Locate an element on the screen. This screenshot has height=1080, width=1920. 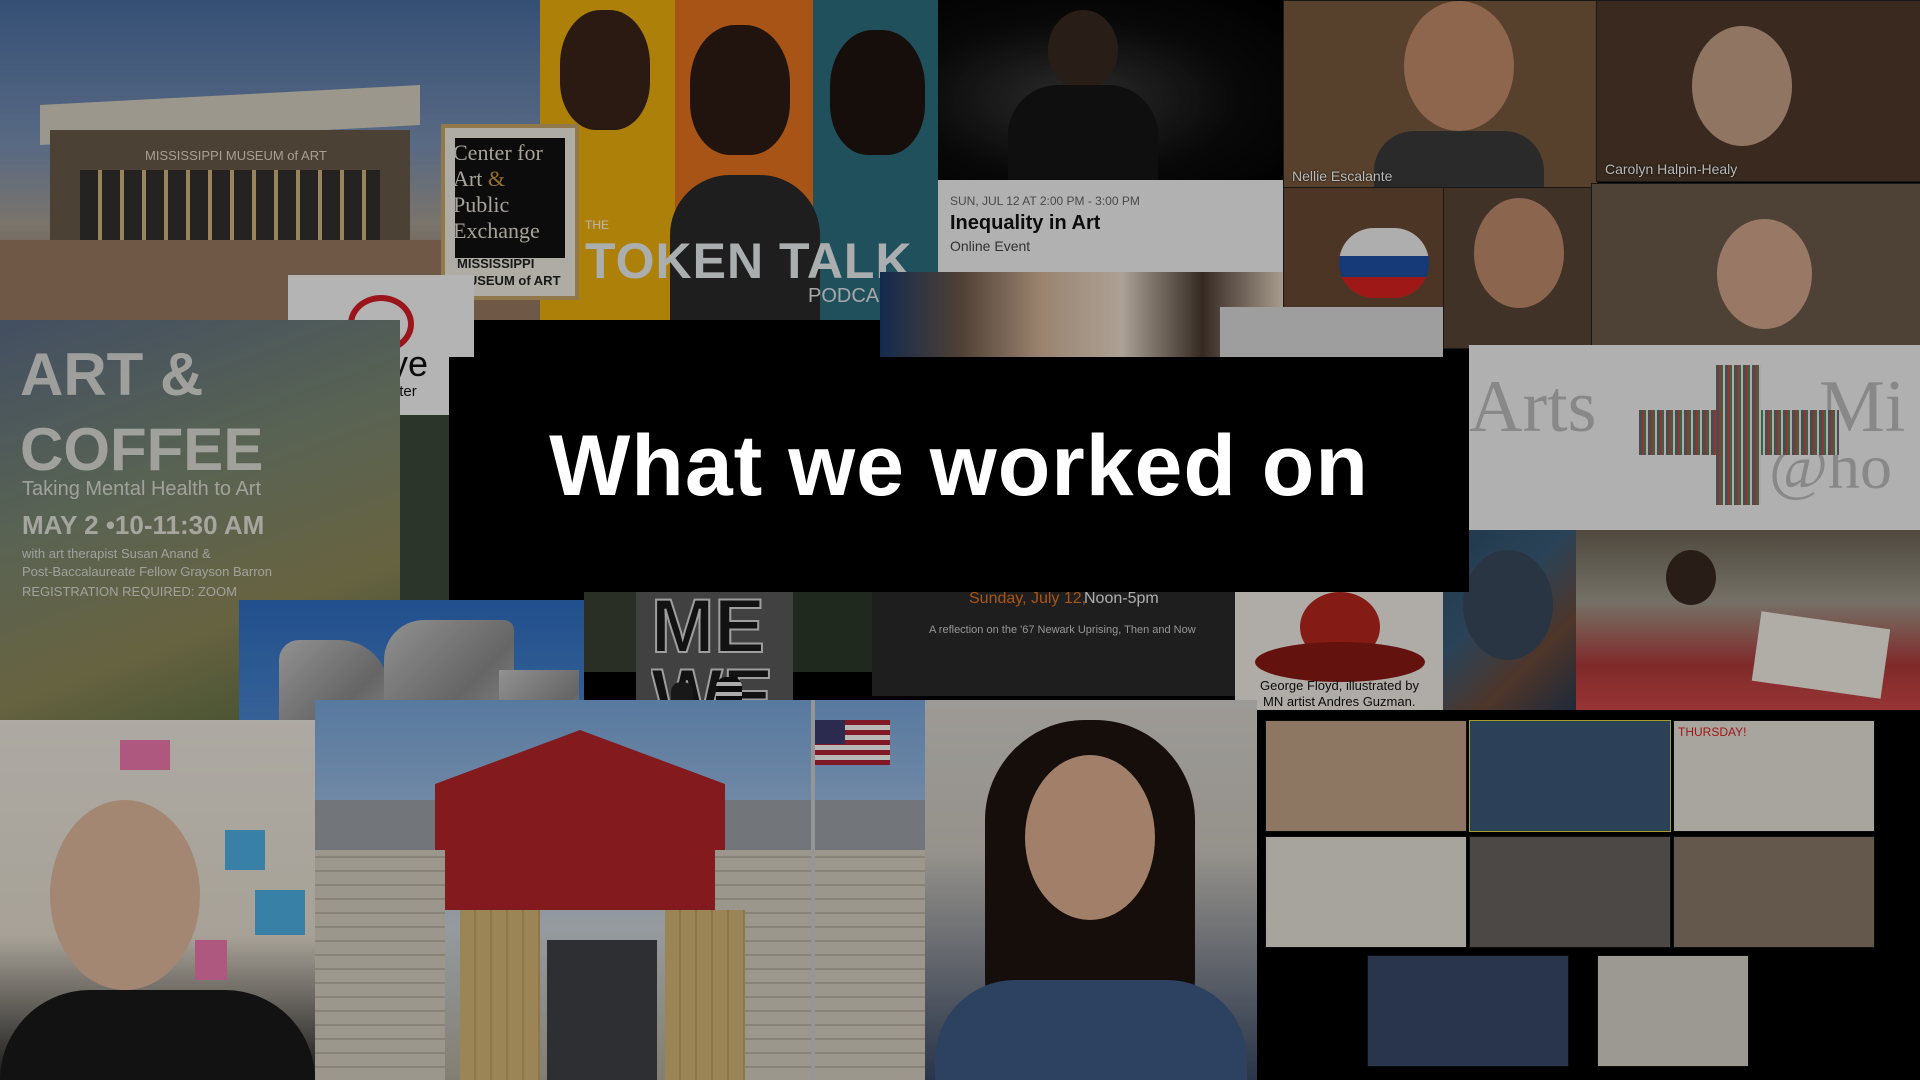
art-coffee-subtitle: Taking Mental Health to Art is located at coordinates (142, 489).